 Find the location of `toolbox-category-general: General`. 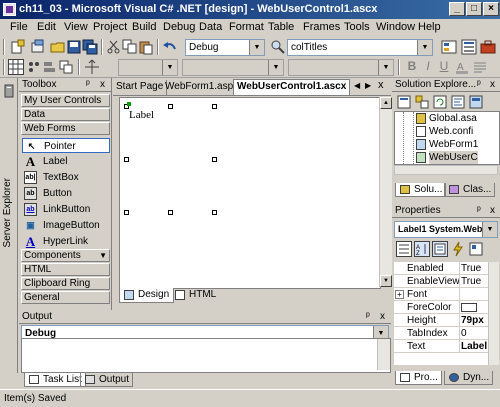

toolbox-category-general: General is located at coordinates (65, 297).